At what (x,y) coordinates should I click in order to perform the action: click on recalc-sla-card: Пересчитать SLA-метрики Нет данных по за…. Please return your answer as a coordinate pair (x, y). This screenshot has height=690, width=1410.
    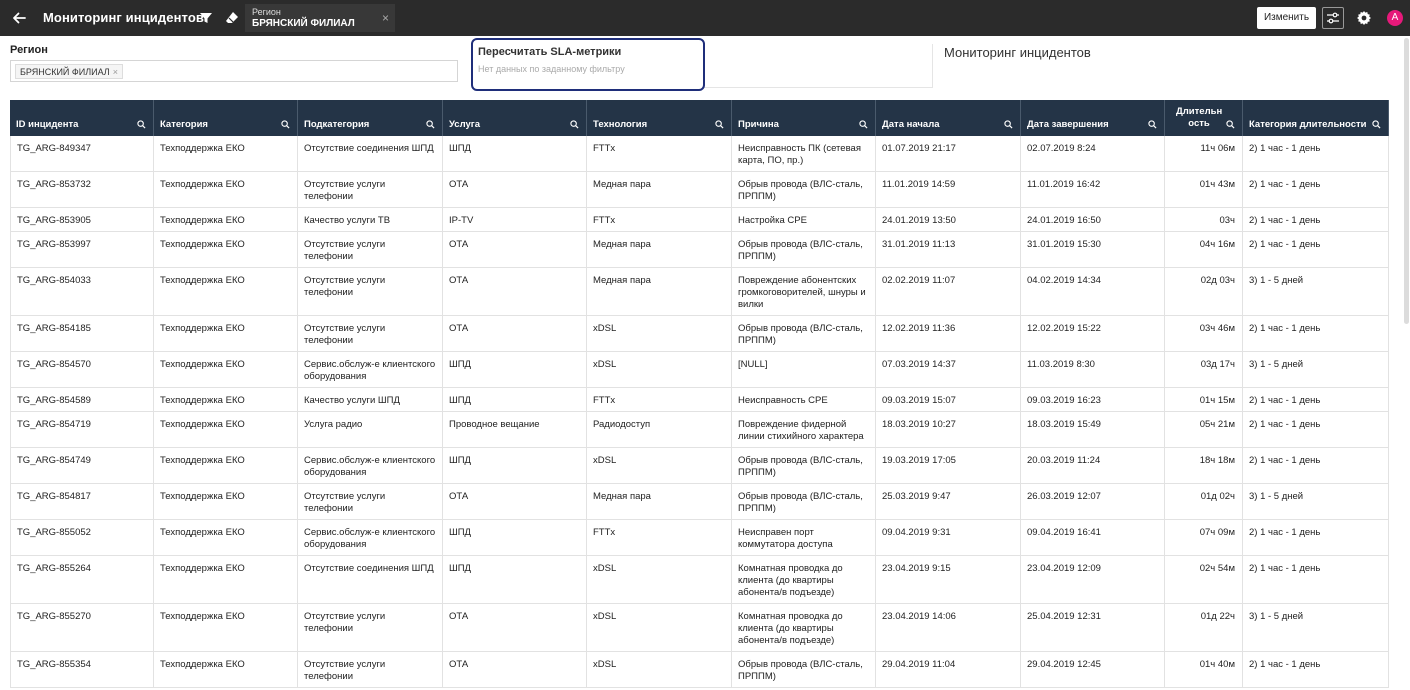
    Looking at the image, I should click on (588, 64).